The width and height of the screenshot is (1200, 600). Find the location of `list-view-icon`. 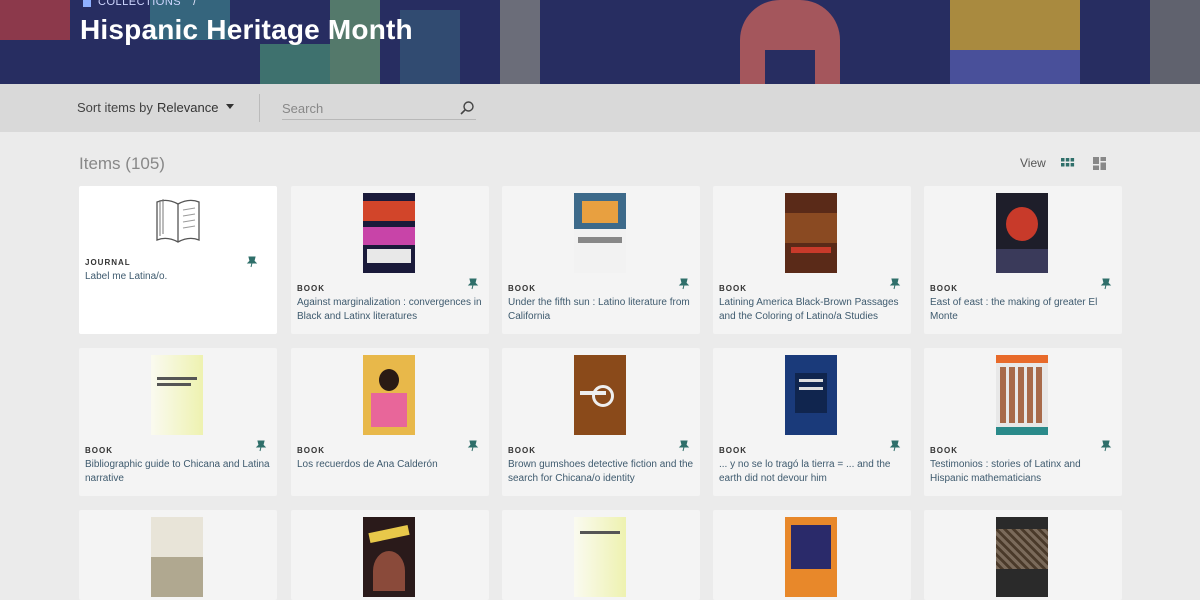

list-view-icon is located at coordinates (1099, 163).